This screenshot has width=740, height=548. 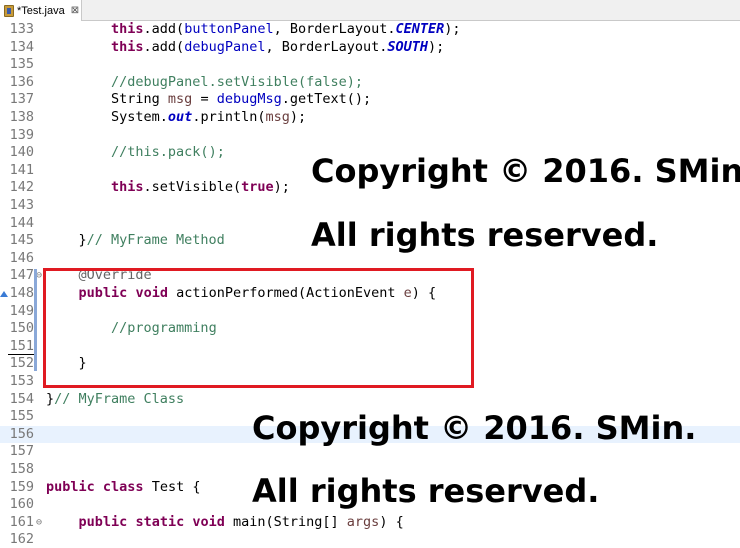 I want to click on line-number: 150, so click(x=21, y=328).